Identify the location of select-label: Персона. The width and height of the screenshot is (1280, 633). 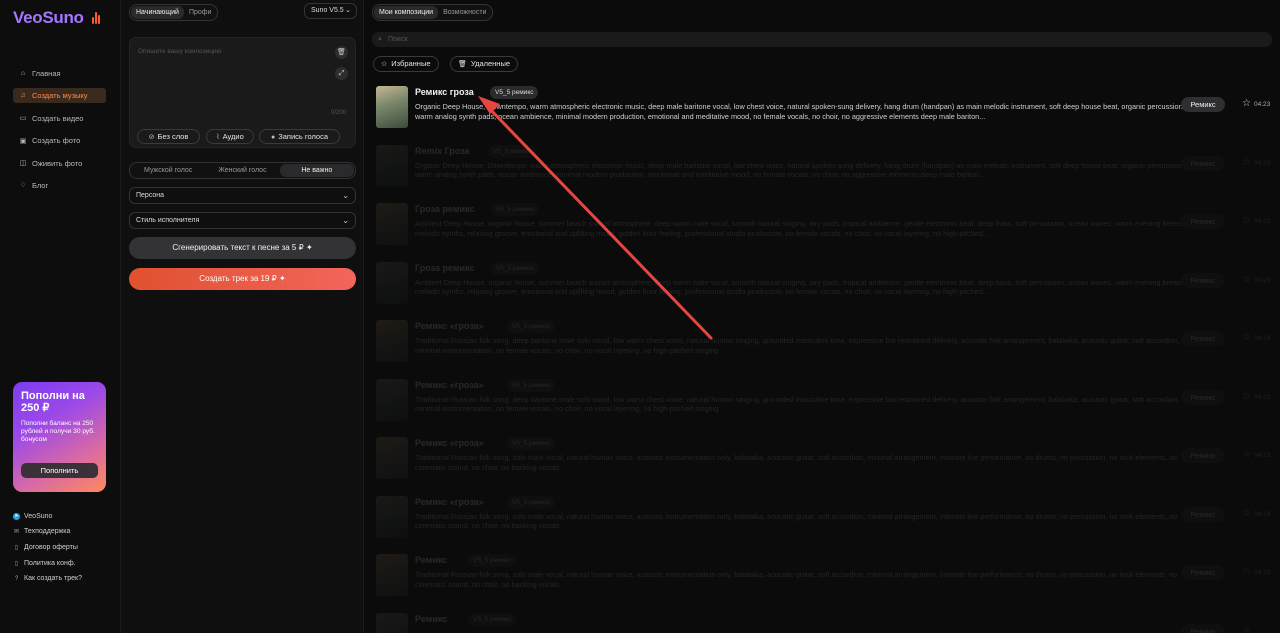
(150, 195).